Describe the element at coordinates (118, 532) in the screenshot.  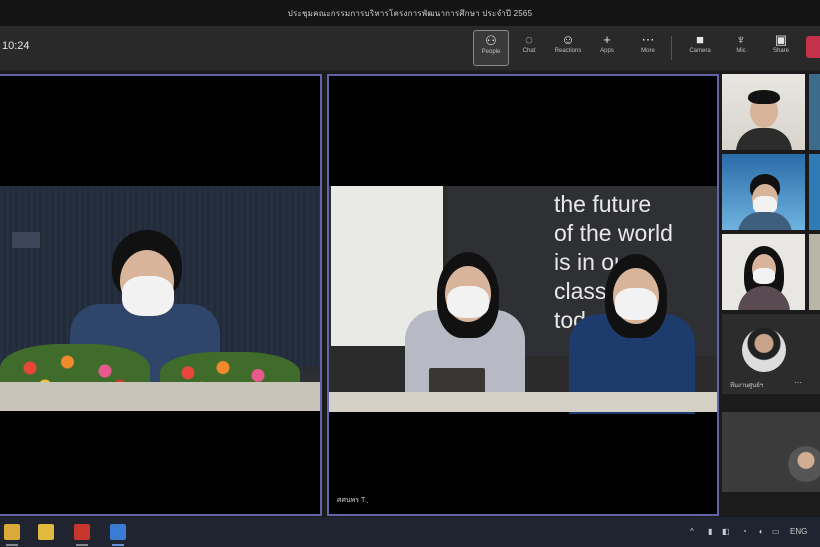
I see `teams-app-icon` at that location.